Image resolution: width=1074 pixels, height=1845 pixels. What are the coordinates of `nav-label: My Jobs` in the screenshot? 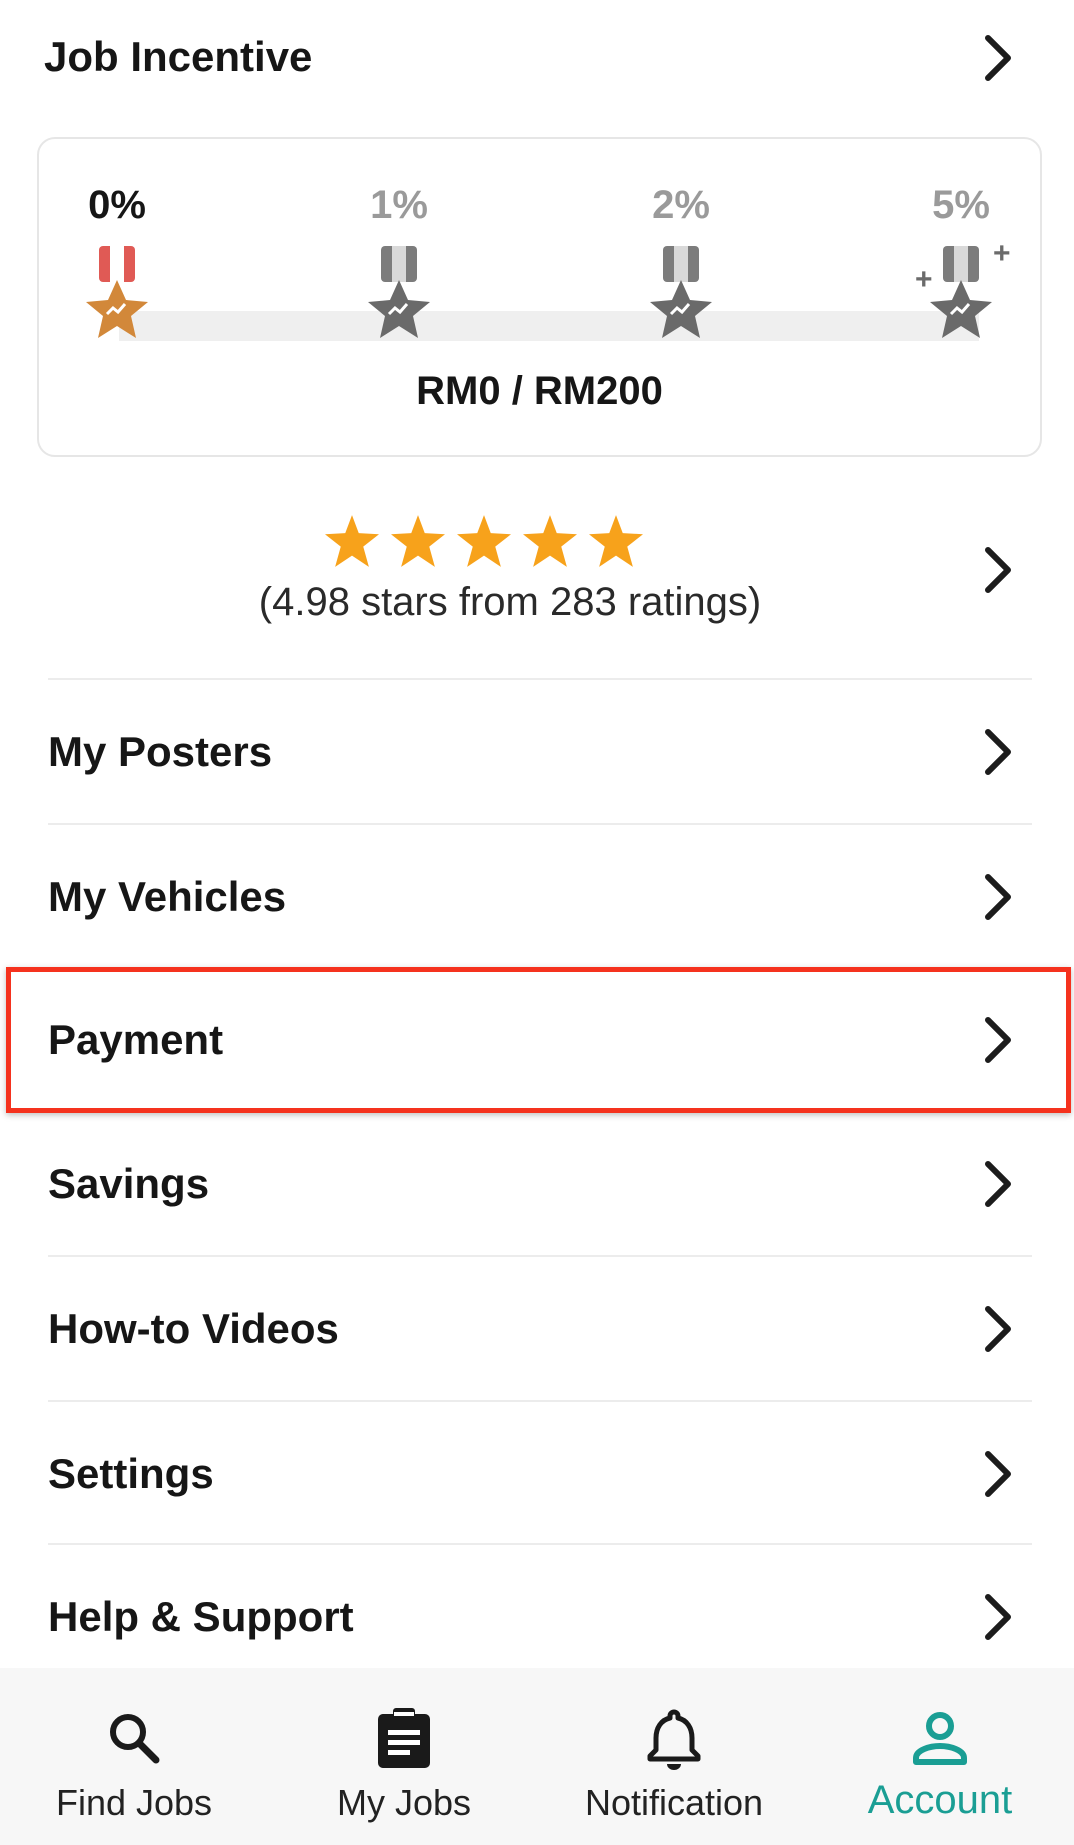 It's located at (404, 1802).